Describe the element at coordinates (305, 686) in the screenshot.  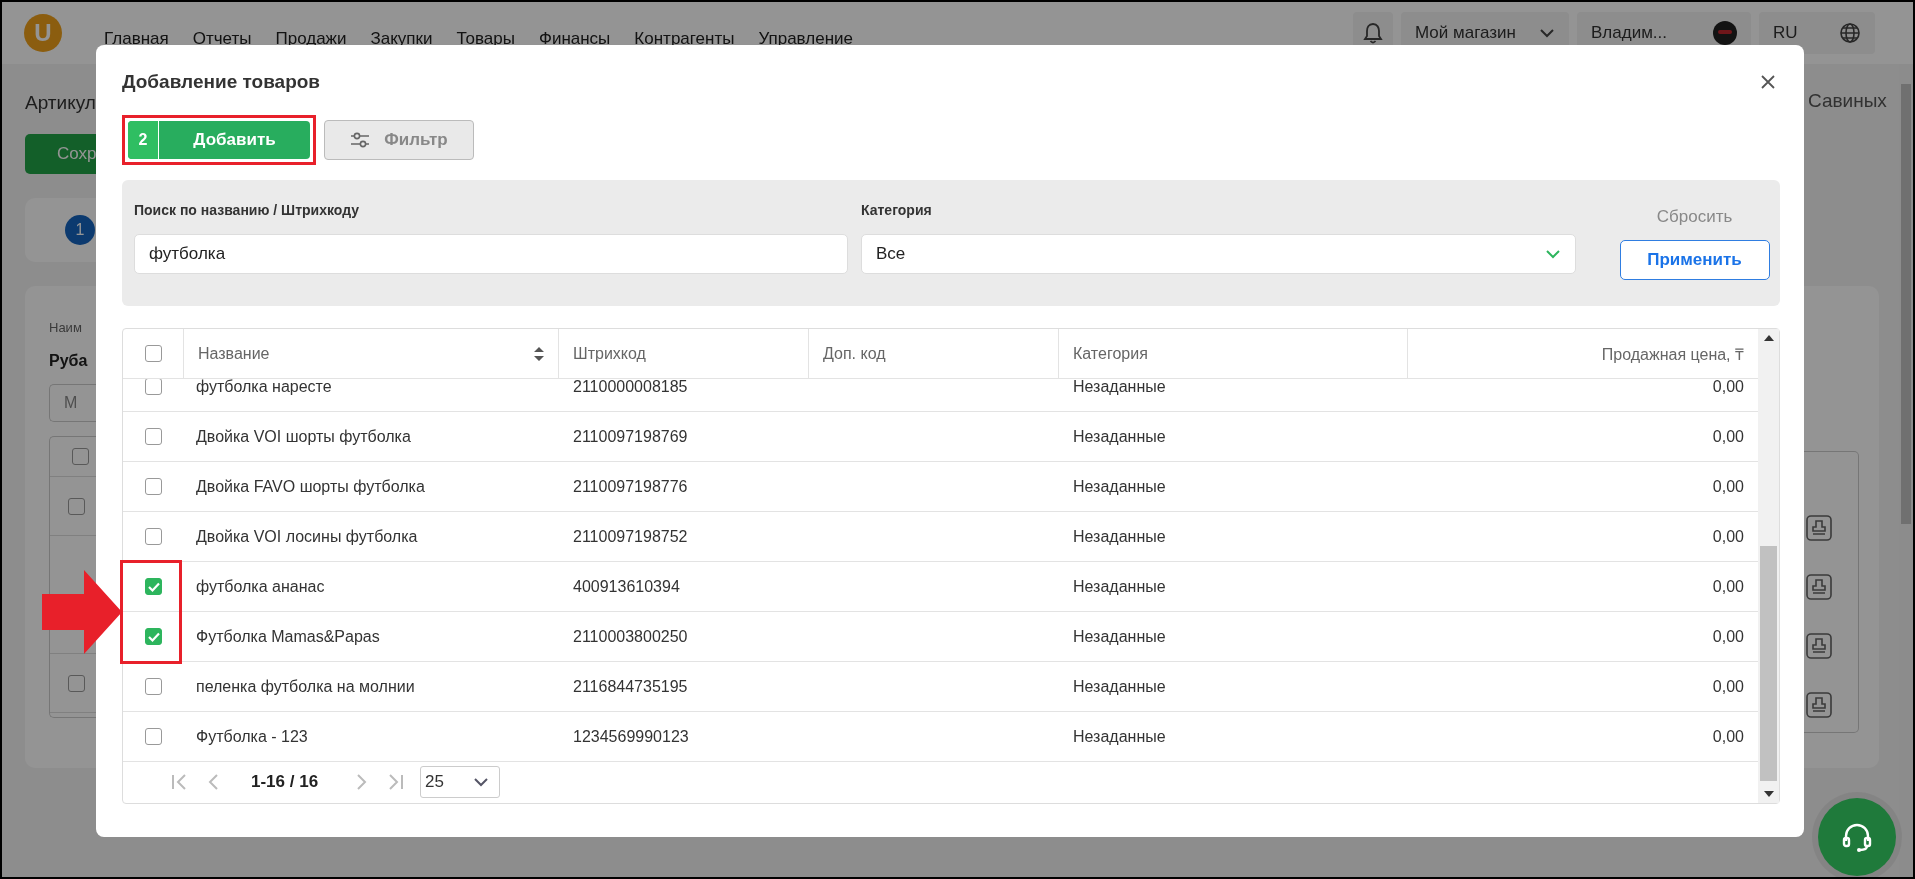
I see `table-cell-text: пеленка футболка на молнии` at that location.